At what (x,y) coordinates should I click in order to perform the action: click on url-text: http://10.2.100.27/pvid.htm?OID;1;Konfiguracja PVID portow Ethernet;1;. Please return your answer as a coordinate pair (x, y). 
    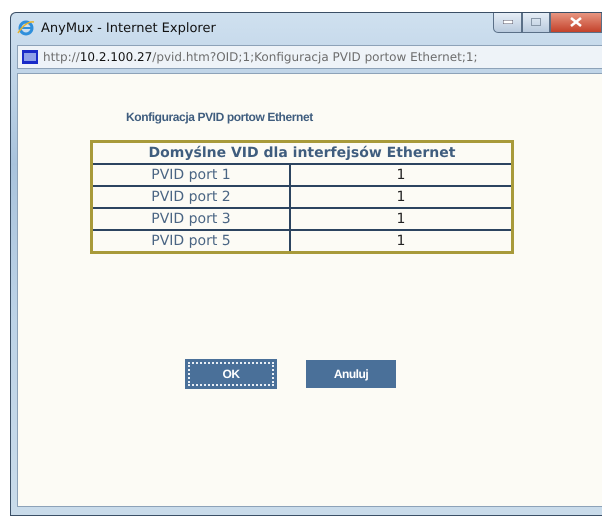
    Looking at the image, I should click on (260, 57).